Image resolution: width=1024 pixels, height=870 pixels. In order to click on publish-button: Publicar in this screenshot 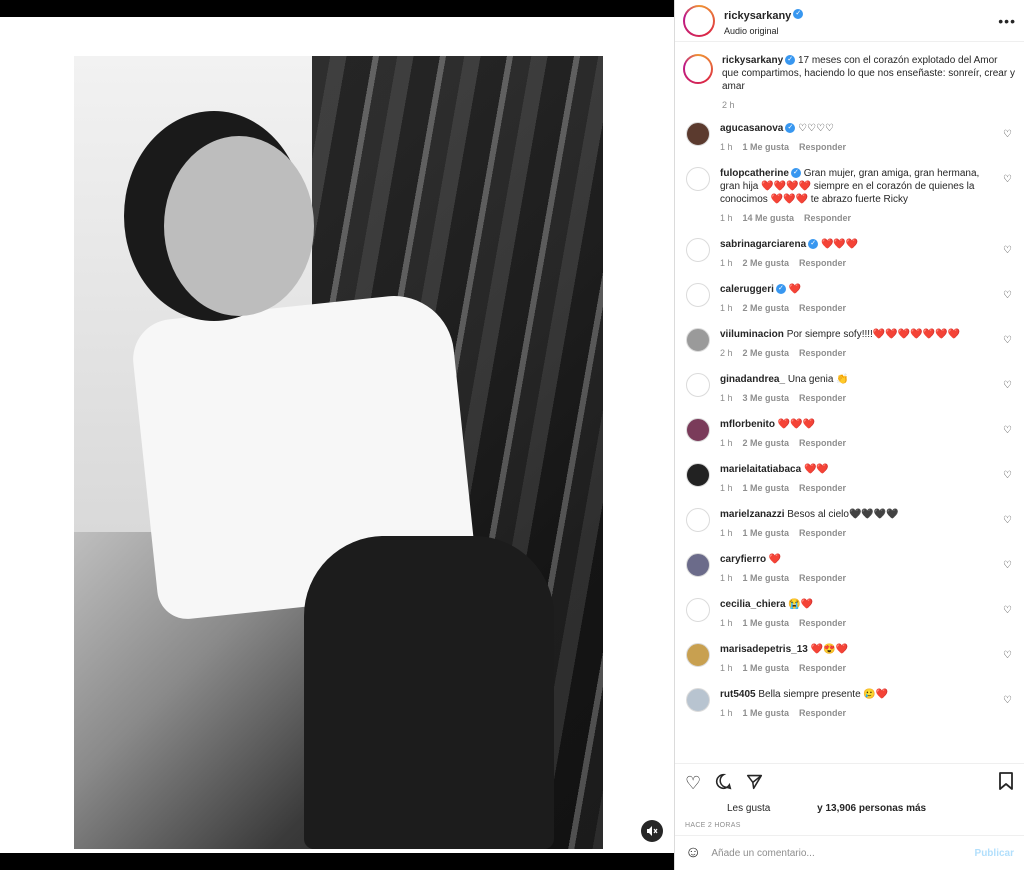, I will do `click(994, 853)`.